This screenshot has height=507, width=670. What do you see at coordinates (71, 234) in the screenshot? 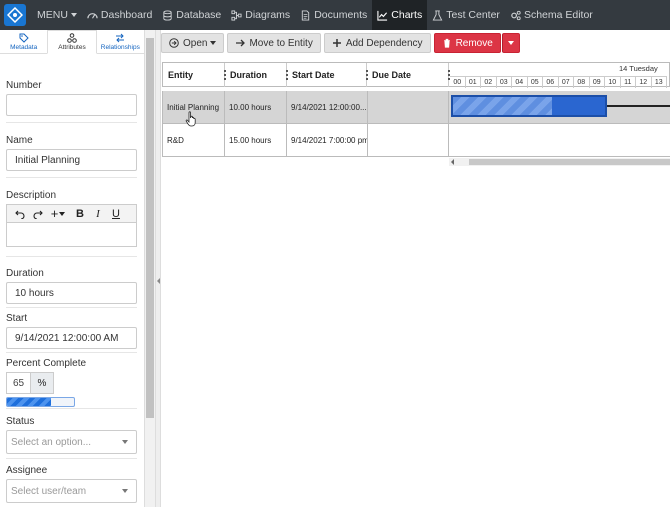
I see `description-editor` at bounding box center [71, 234].